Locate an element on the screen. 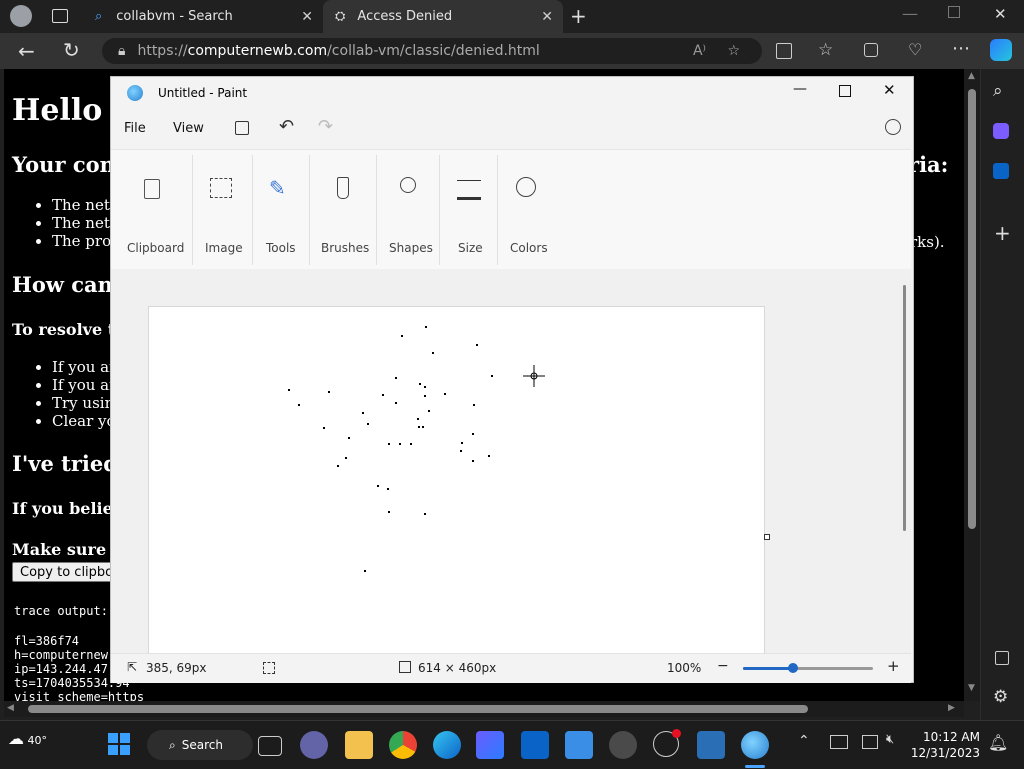  add-sidebar-app-icon: + is located at coordinates (1002, 233).